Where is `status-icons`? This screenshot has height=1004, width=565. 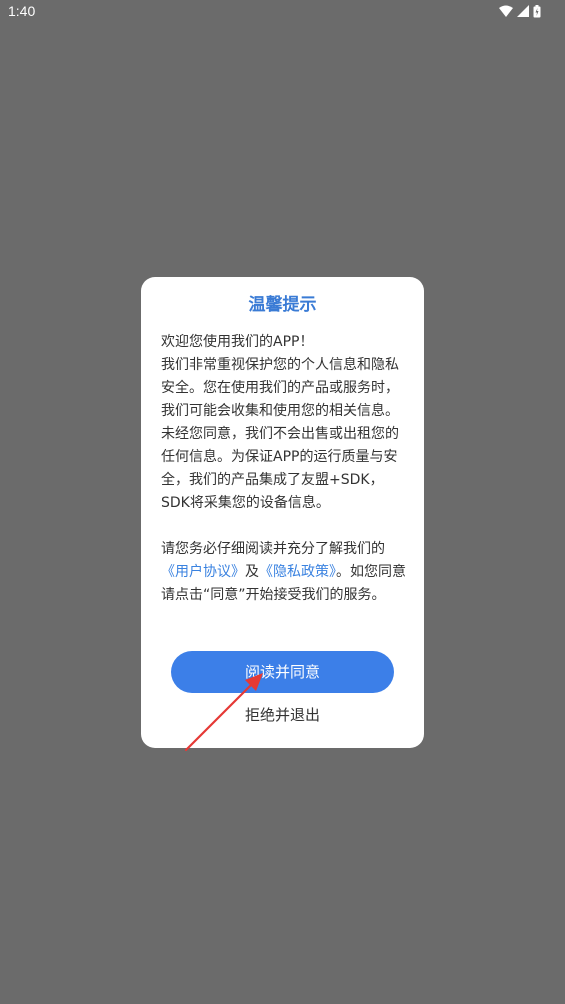 status-icons is located at coordinates (520, 11).